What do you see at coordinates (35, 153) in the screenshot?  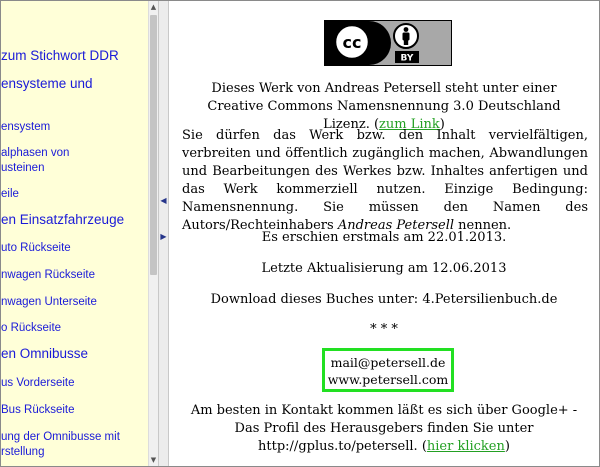 I see `sidebar-item-phasen: alphasen von` at bounding box center [35, 153].